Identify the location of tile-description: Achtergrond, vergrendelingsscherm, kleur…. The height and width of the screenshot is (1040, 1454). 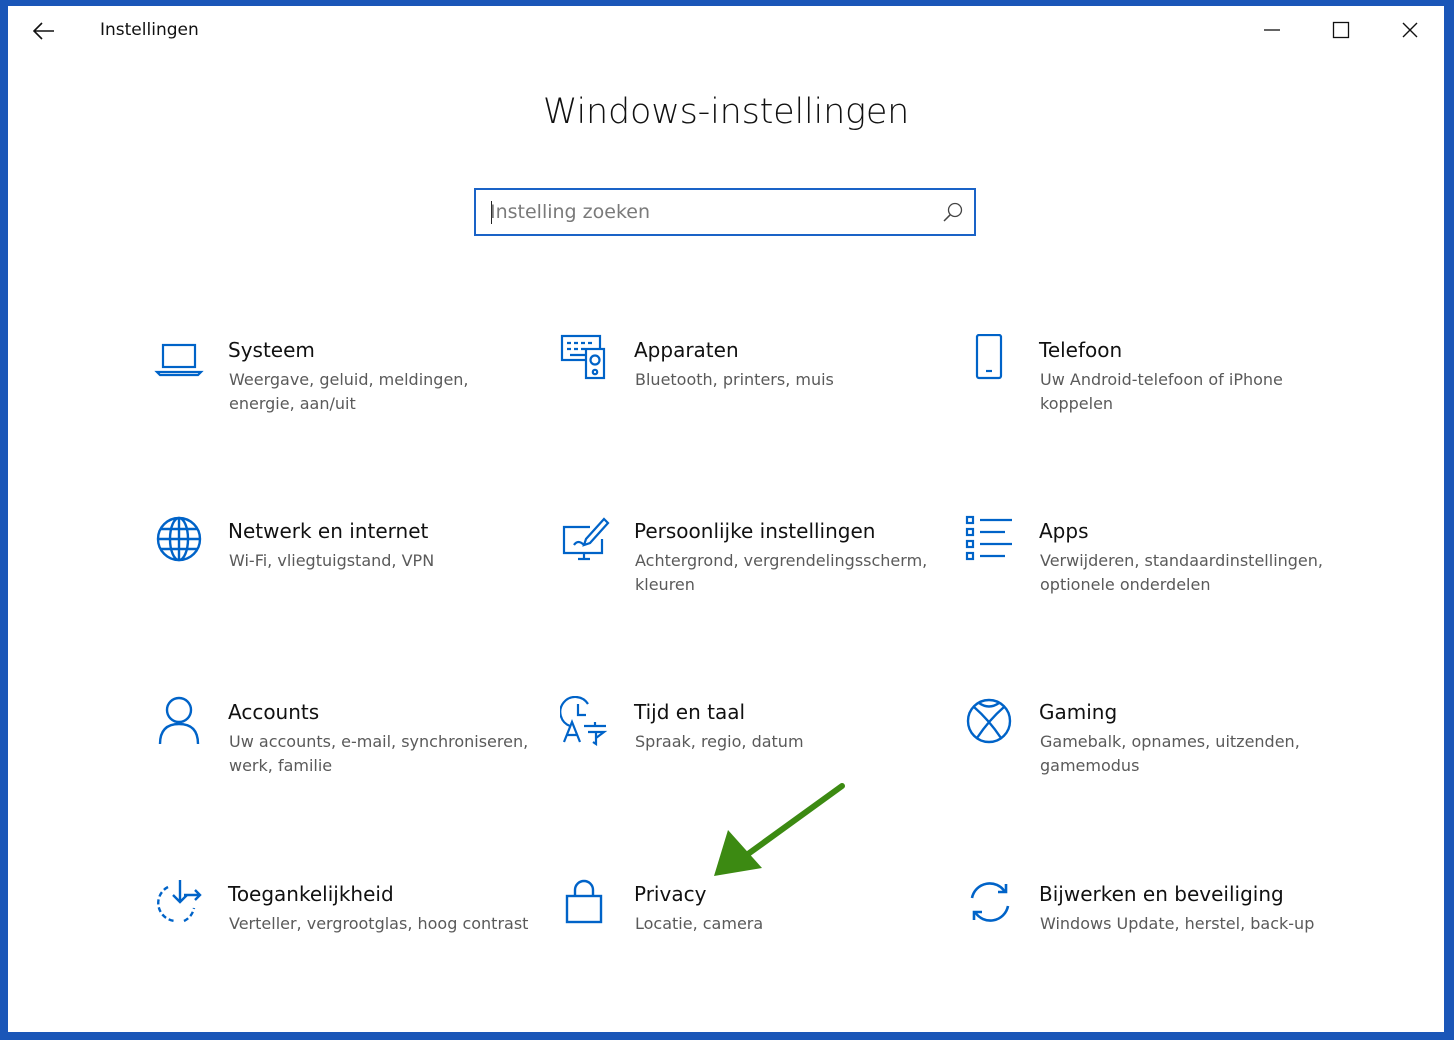
(781, 572).